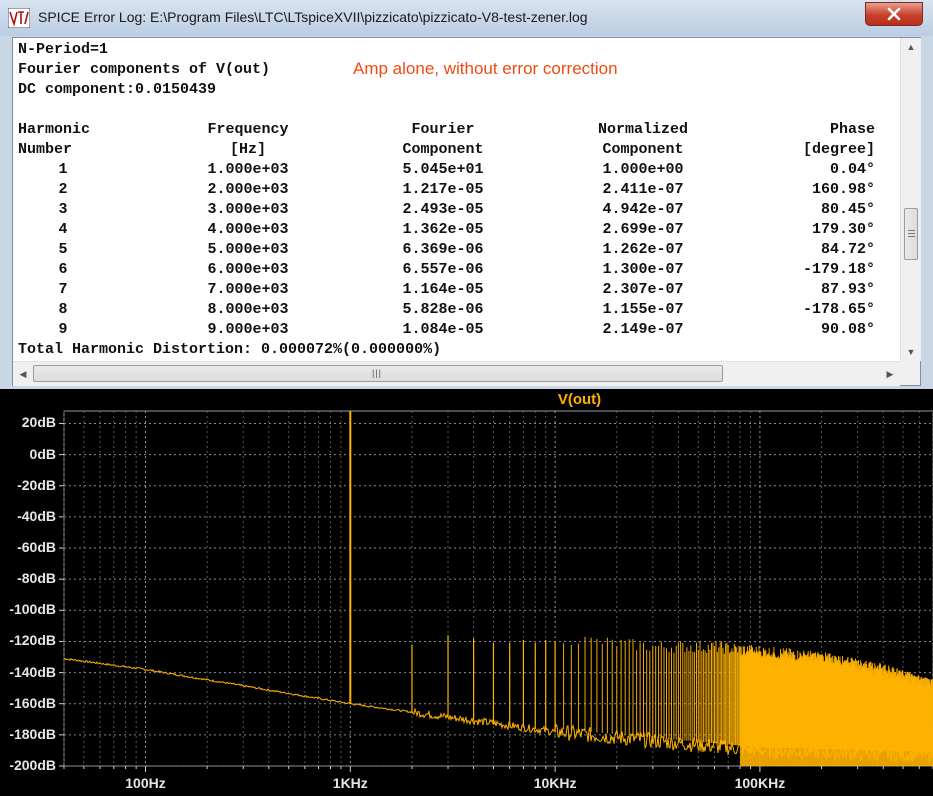 Image resolution: width=933 pixels, height=796 pixels. Describe the element at coordinates (63, 269) in the screenshot. I see `table-row-number: 6` at that location.